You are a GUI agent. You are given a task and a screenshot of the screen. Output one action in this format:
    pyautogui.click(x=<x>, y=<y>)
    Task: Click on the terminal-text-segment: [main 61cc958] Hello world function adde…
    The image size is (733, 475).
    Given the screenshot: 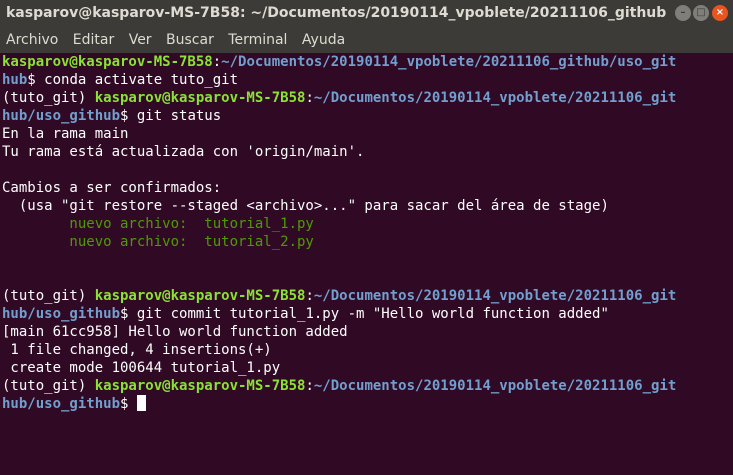 What is the action you would take?
    pyautogui.click(x=175, y=332)
    